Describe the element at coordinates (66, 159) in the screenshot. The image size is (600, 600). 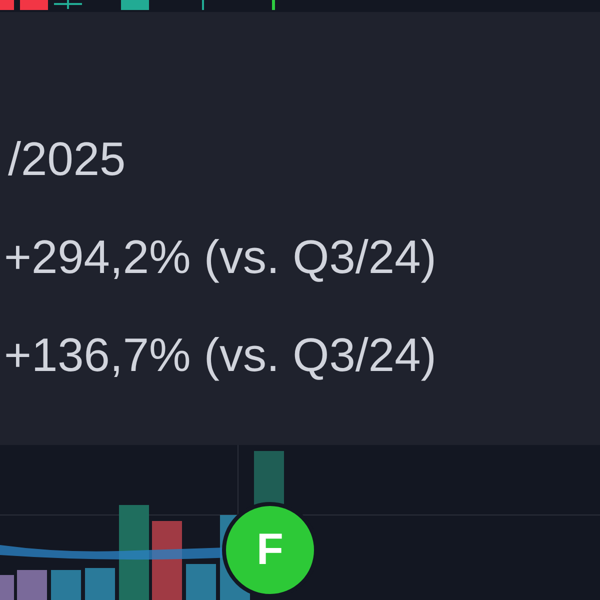
I see `tooltip-text: /2025` at that location.